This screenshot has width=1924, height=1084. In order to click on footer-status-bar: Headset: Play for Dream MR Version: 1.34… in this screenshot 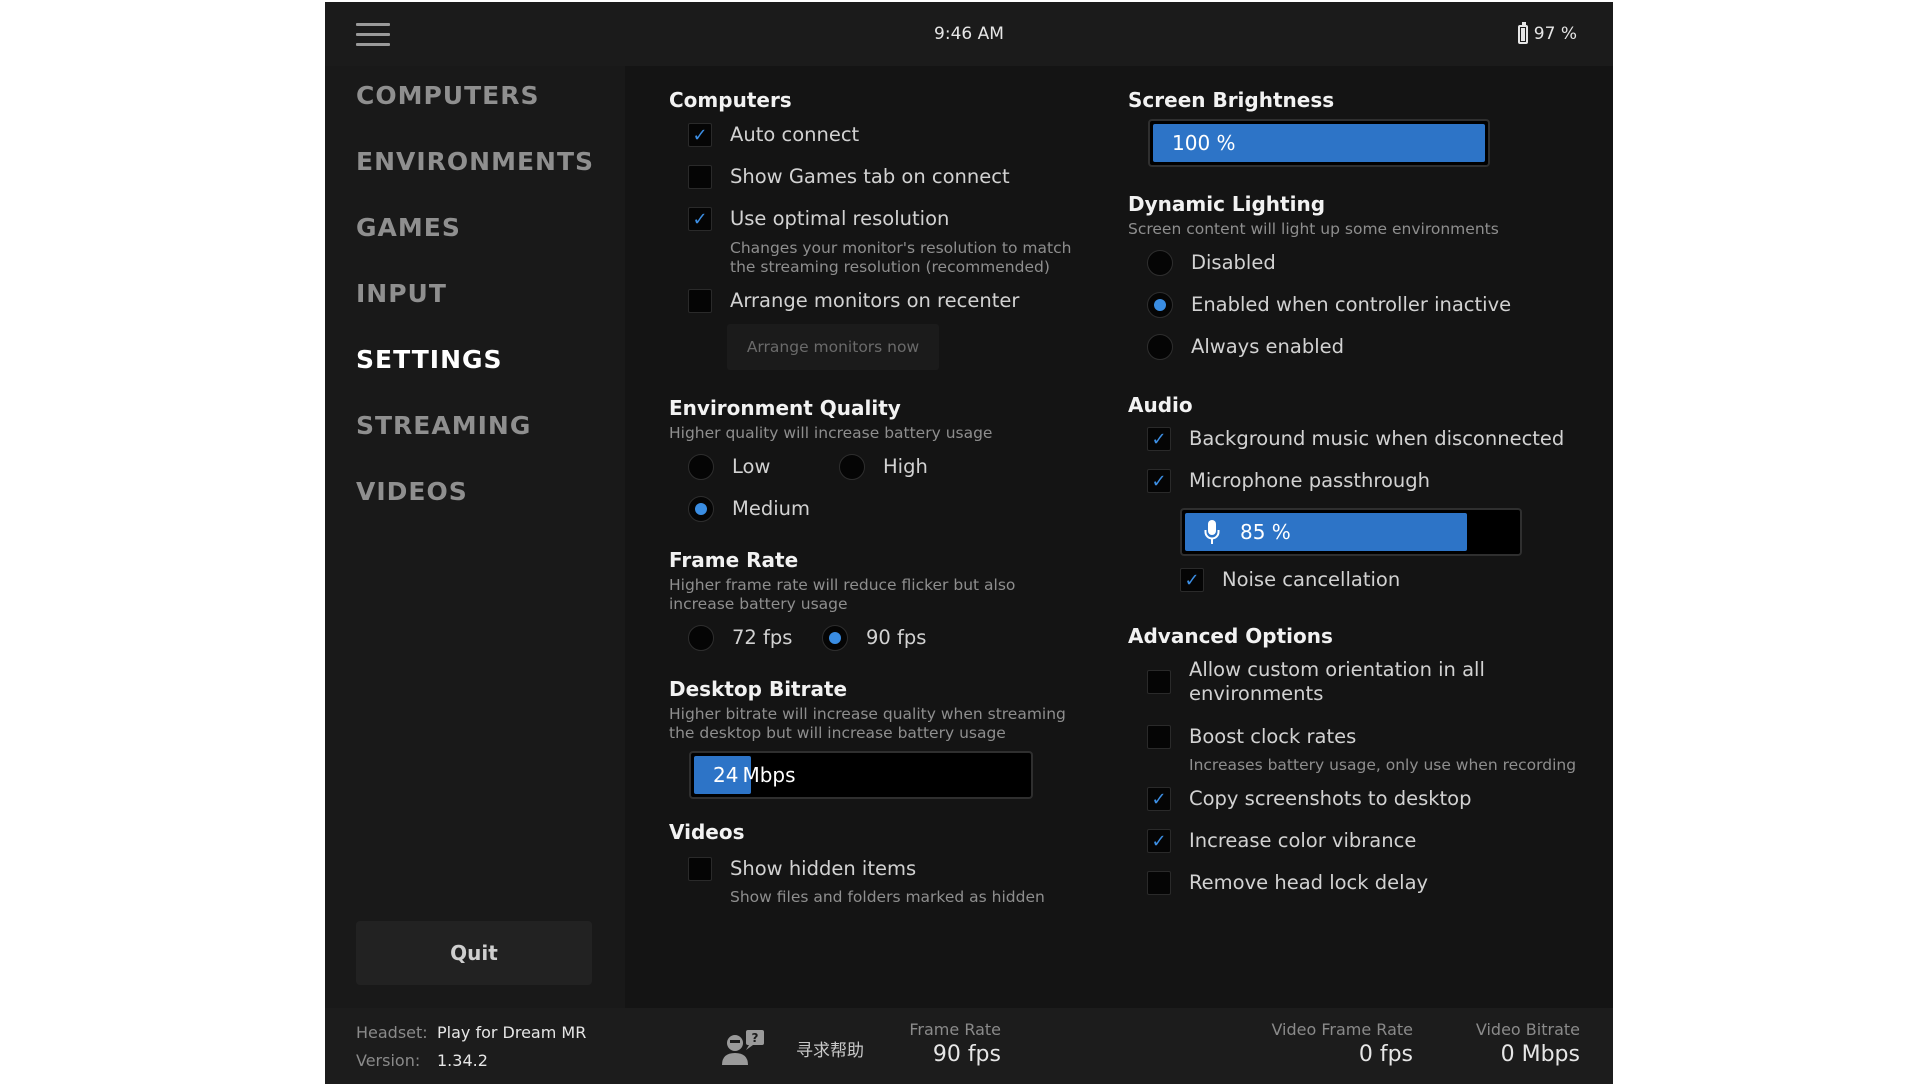, I will do `click(969, 1046)`.